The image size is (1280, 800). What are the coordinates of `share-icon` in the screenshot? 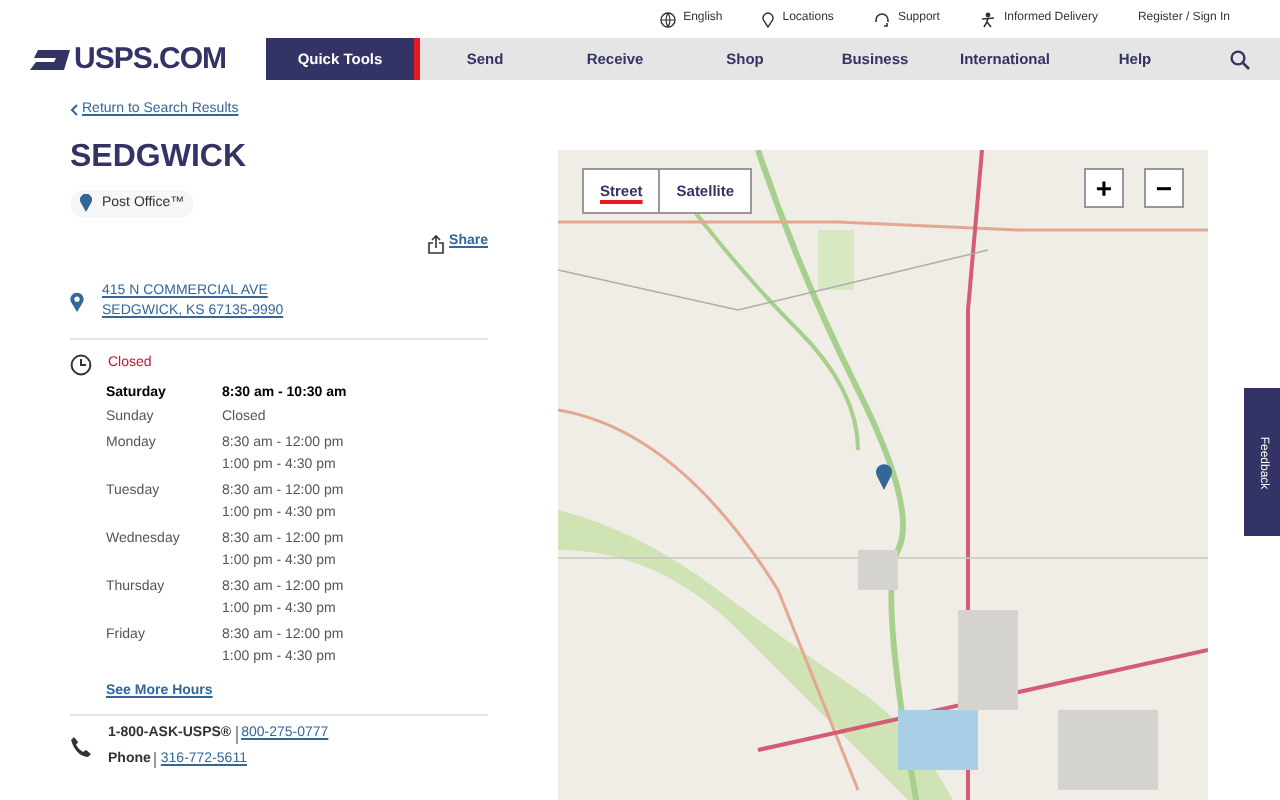 It's located at (435, 243).